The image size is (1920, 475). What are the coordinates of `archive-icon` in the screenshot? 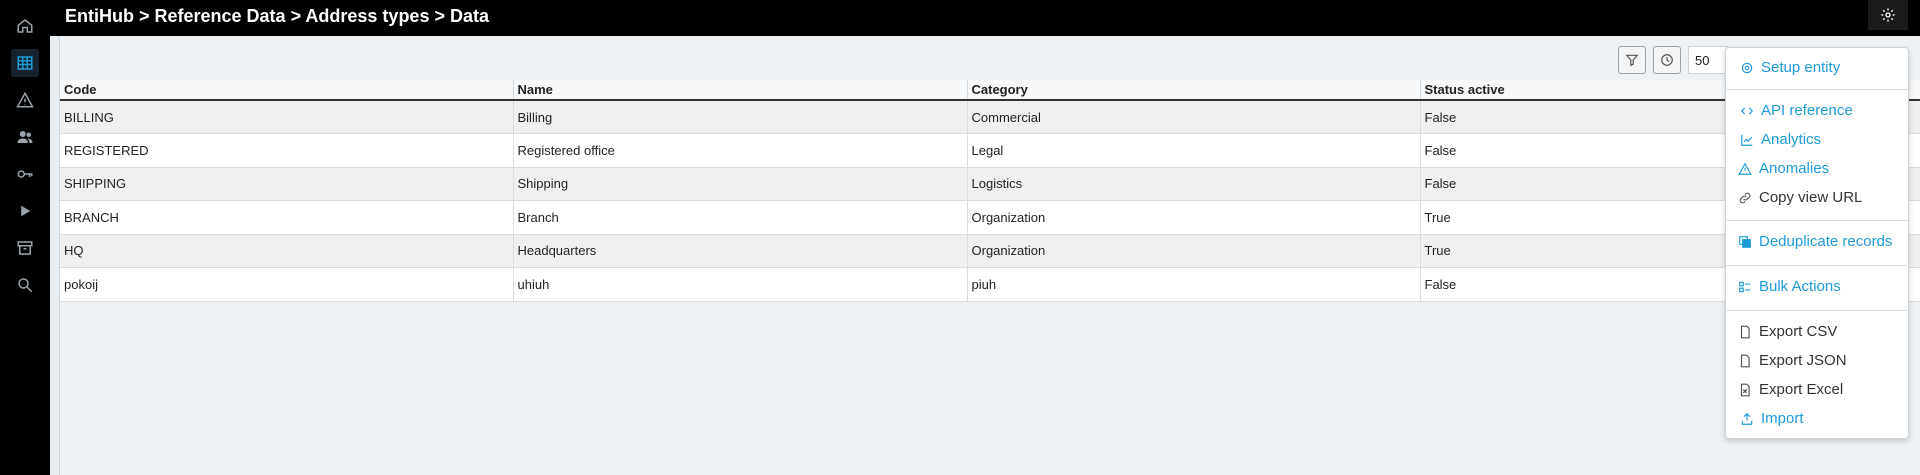 It's located at (25, 248).